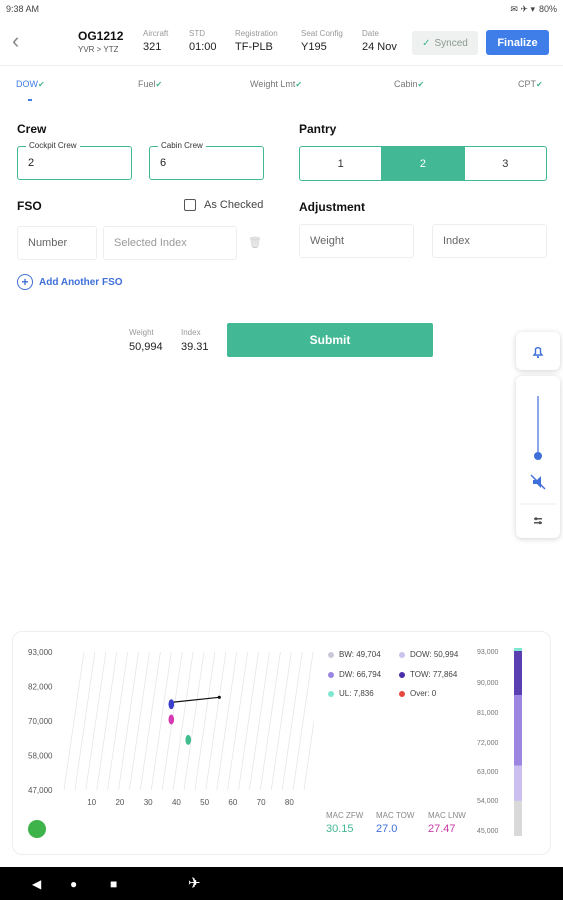 The width and height of the screenshot is (563, 900). Describe the element at coordinates (74, 160) in the screenshot. I see `cockpit-crew-field: Cockpit Crew 2` at that location.